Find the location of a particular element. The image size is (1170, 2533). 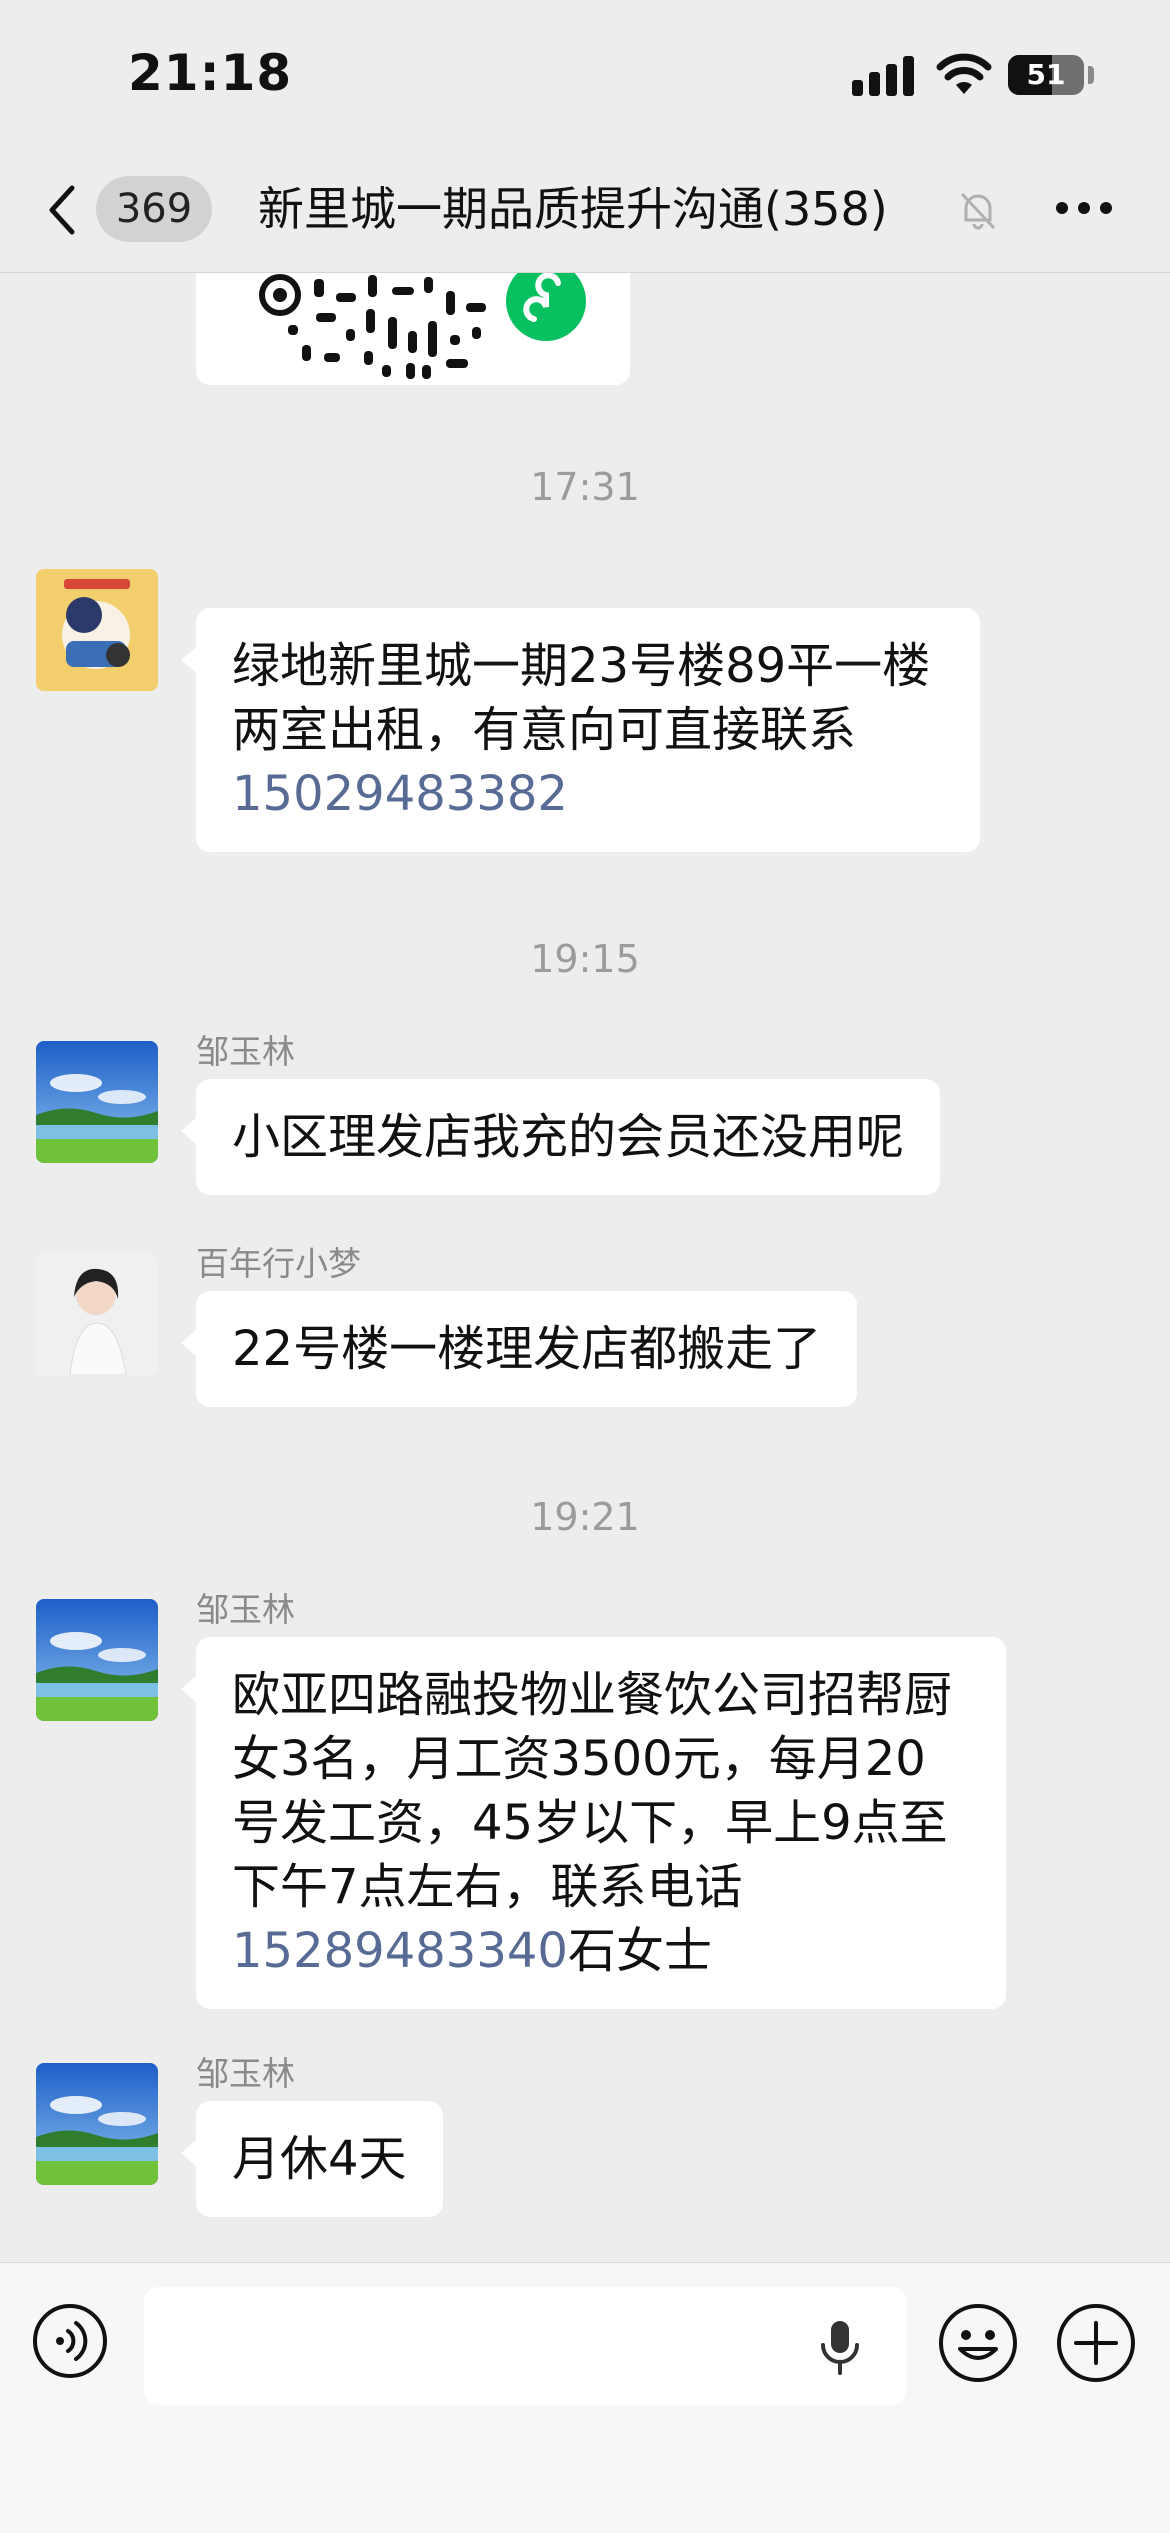

more-icon is located at coordinates (1086, 210).